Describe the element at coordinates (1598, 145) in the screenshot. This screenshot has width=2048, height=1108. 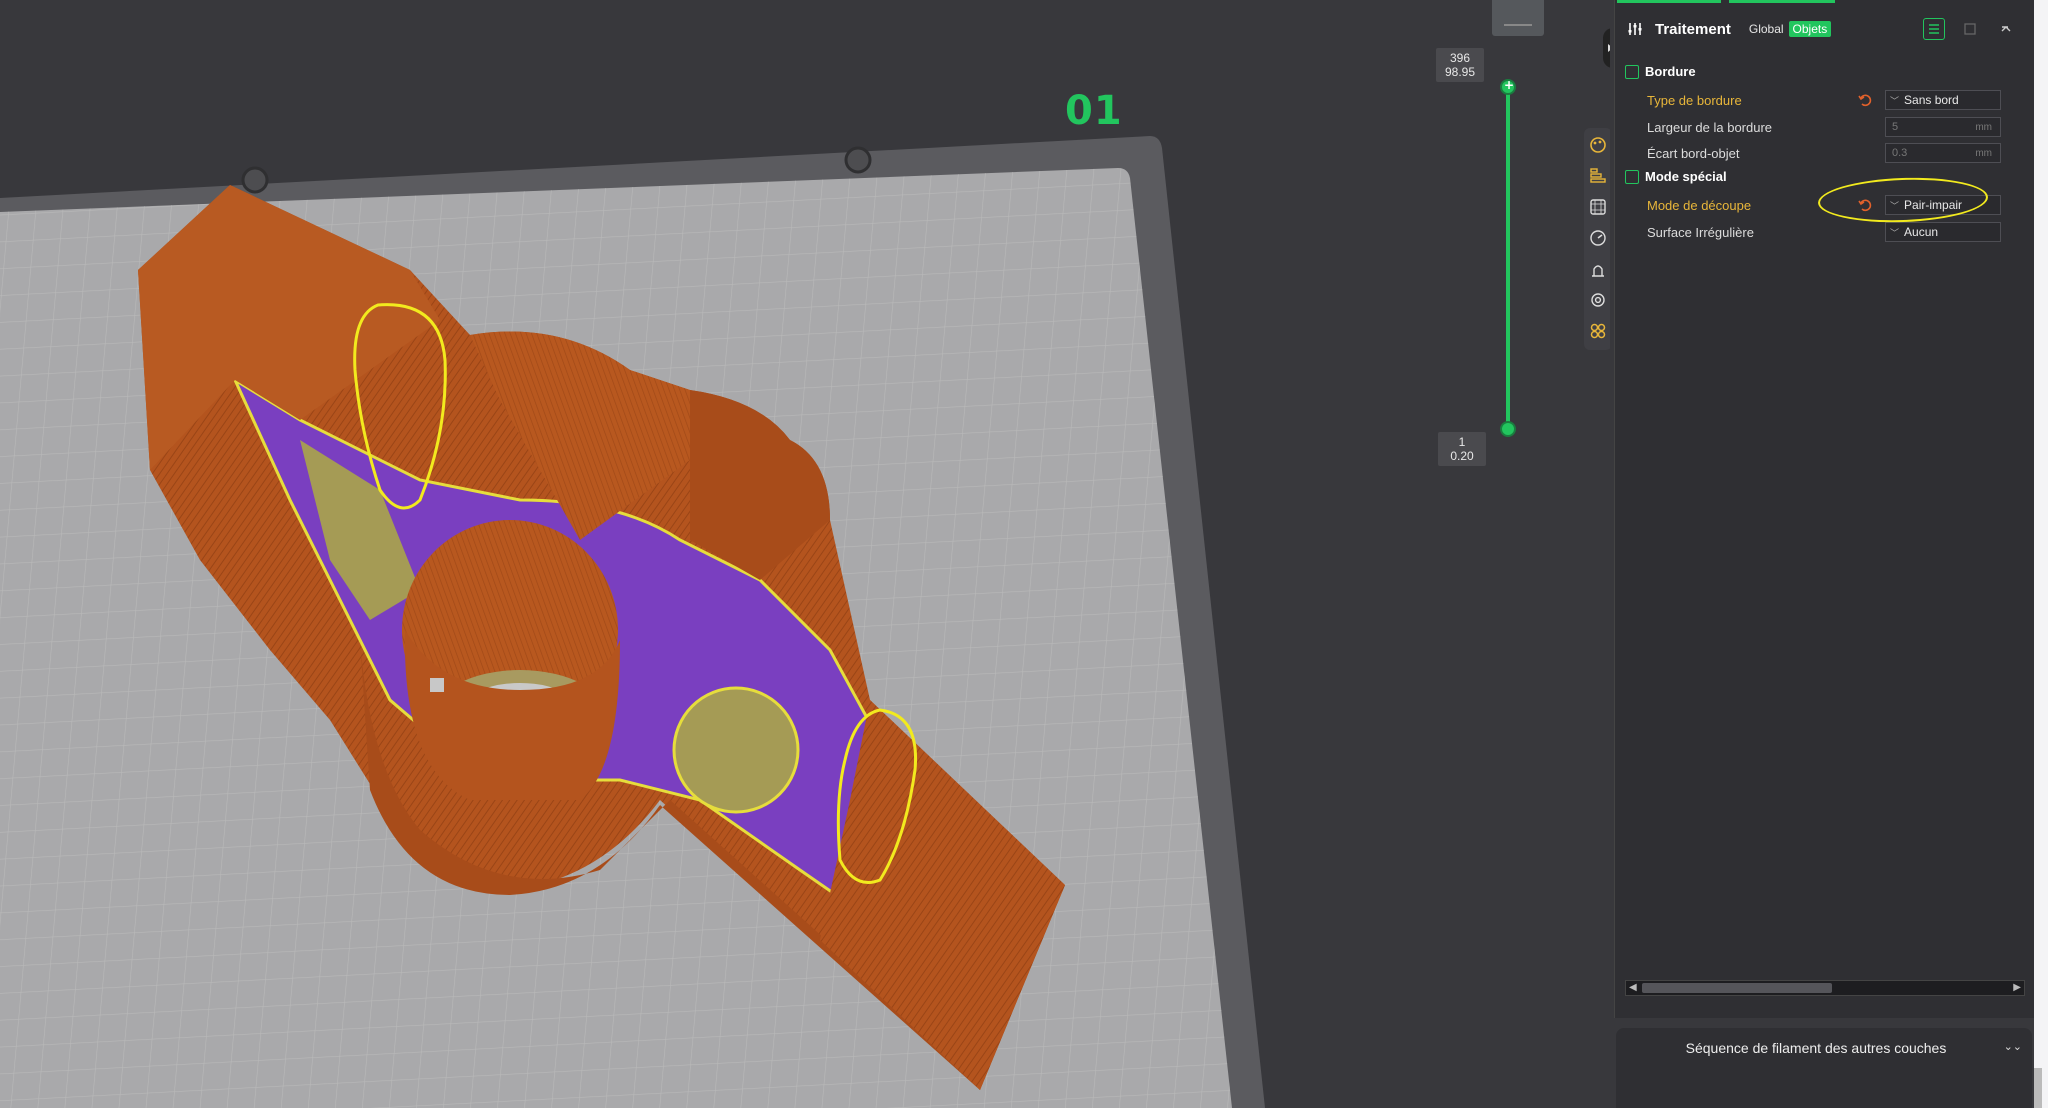
I see `preview-color-icon` at that location.